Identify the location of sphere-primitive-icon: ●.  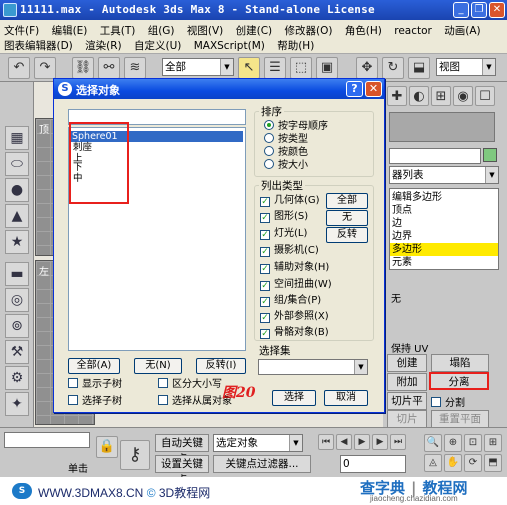
(17, 190).